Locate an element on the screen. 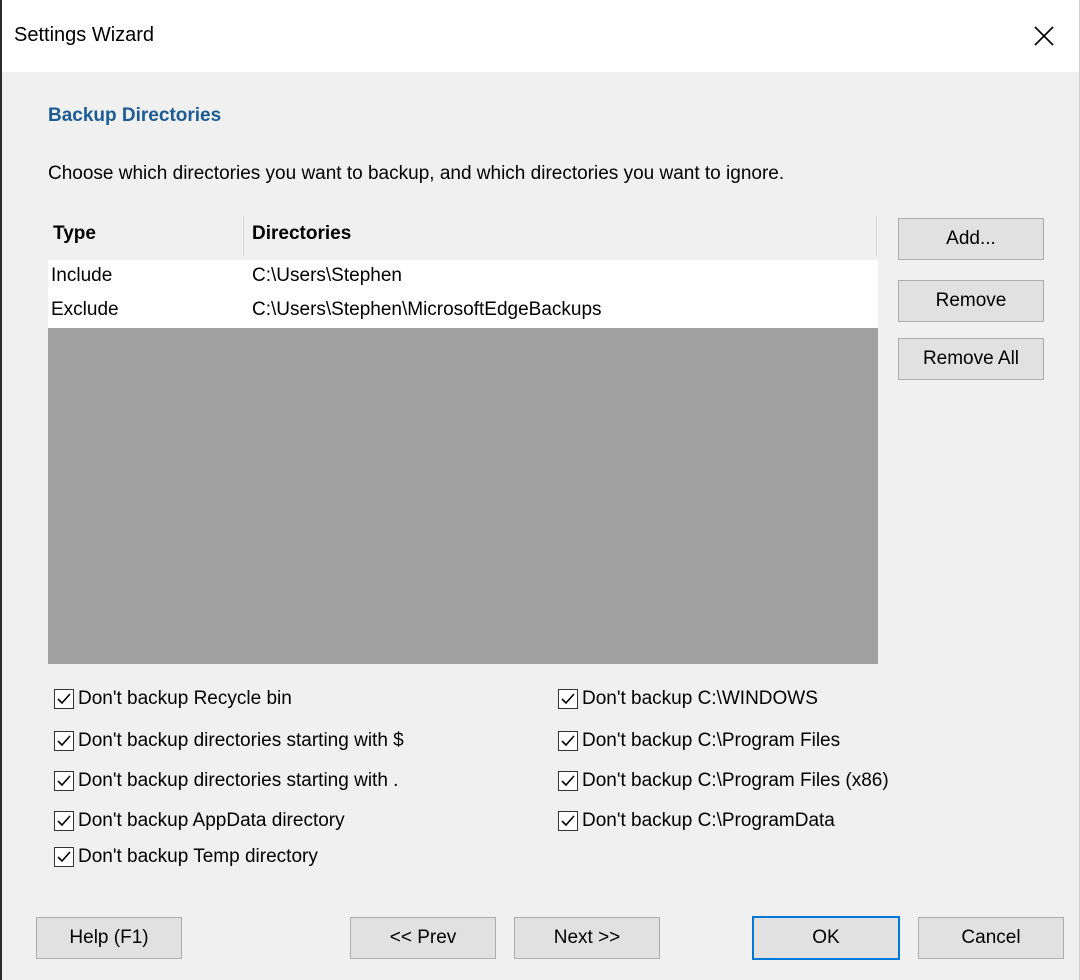  option-programdata: Don't backup C:\ProgramData is located at coordinates (696, 821).